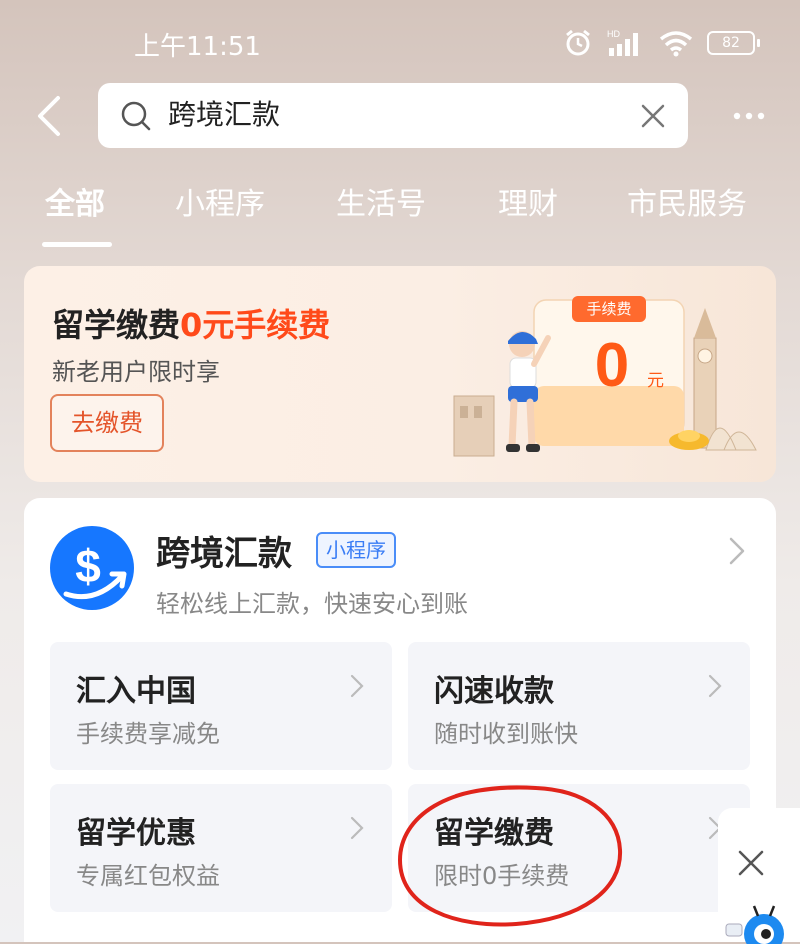  Describe the element at coordinates (579, 706) in the screenshot. I see `service-flash-receive: 闪速收款 随时收到账快` at that location.